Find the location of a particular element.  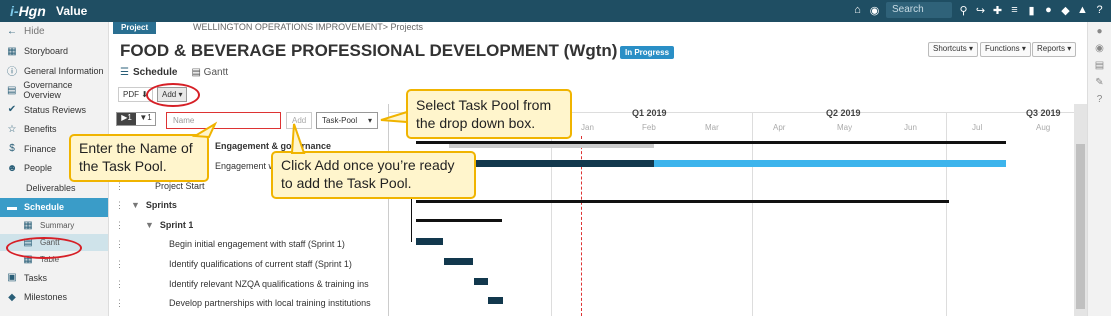

status-badge: In Progress is located at coordinates (647, 52).